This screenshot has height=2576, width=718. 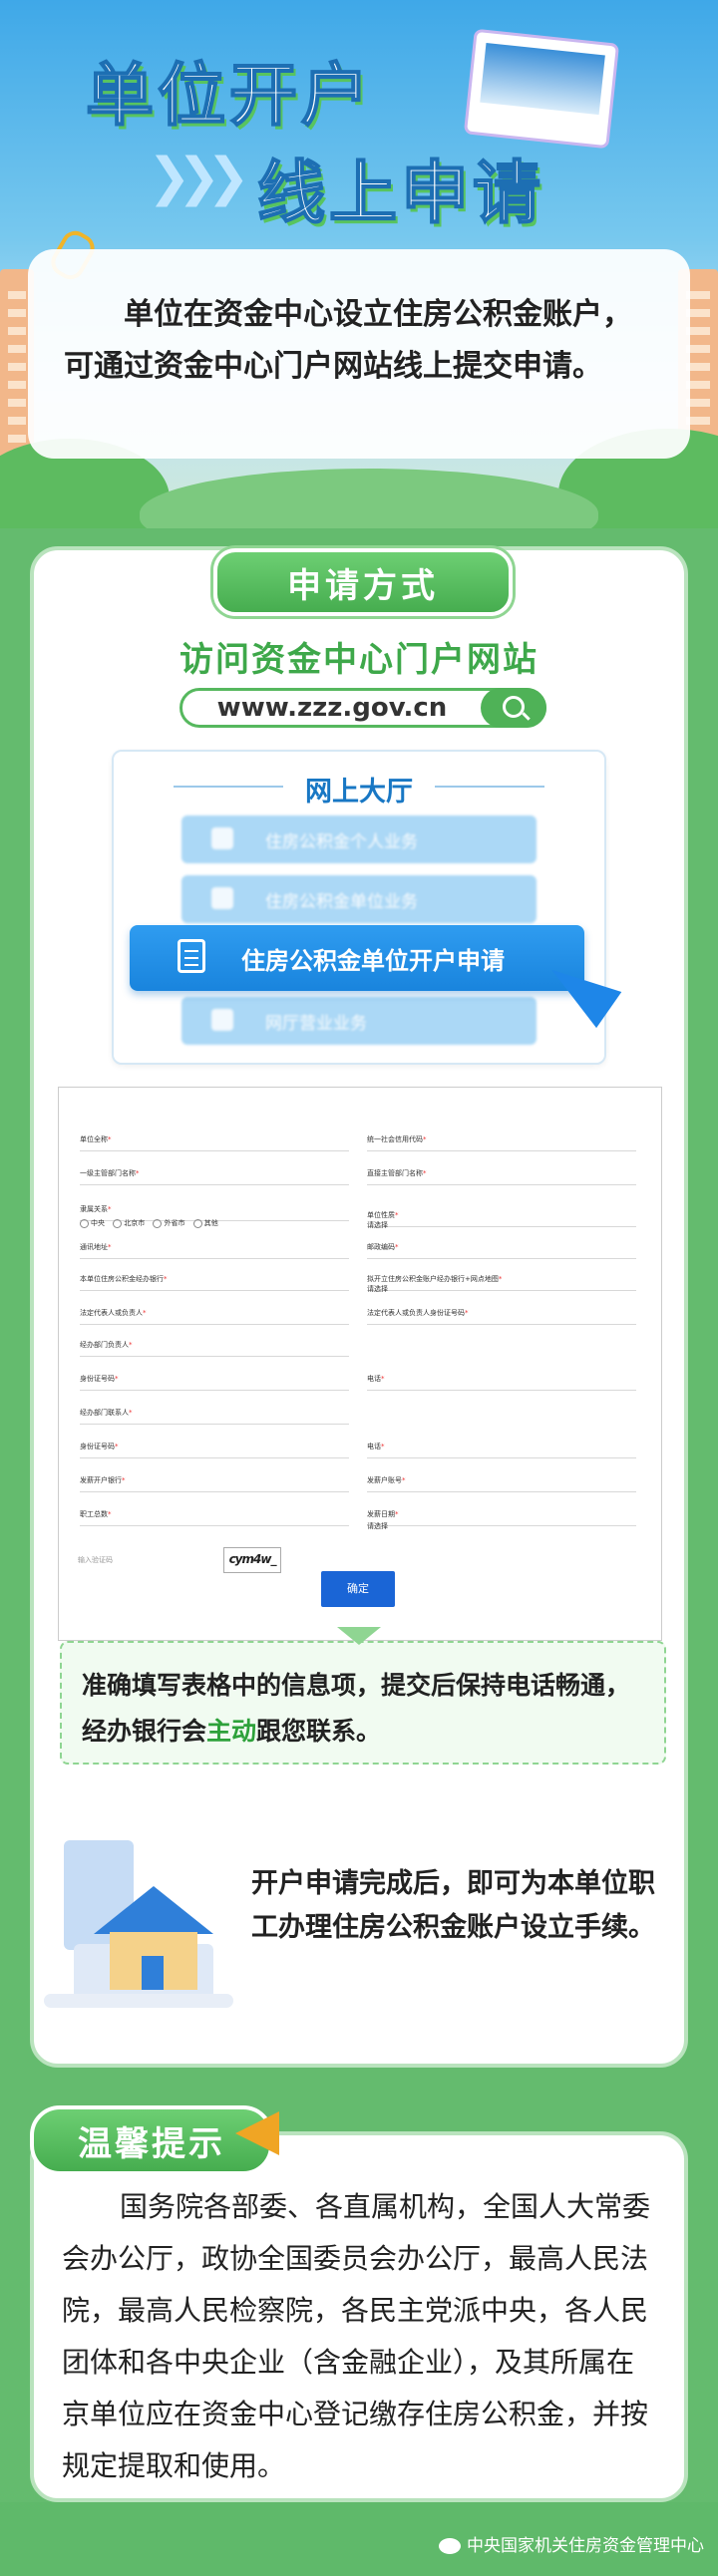 I want to click on wechat-icon, so click(x=450, y=2546).